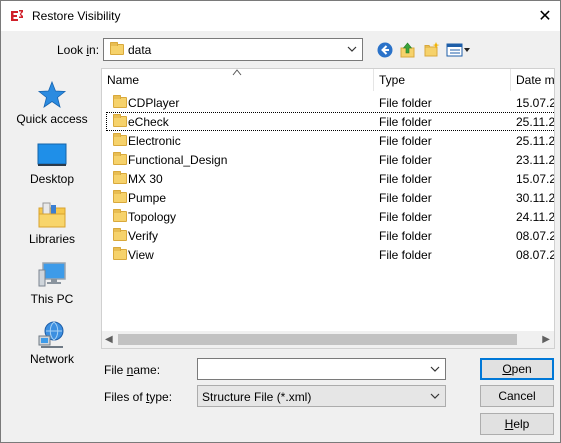 The height and width of the screenshot is (443, 561). I want to click on focus-rectangle, so click(330, 121).